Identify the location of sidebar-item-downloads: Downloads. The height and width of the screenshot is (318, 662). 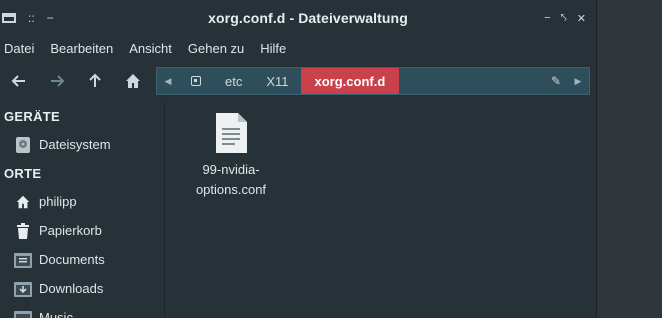
(82, 288).